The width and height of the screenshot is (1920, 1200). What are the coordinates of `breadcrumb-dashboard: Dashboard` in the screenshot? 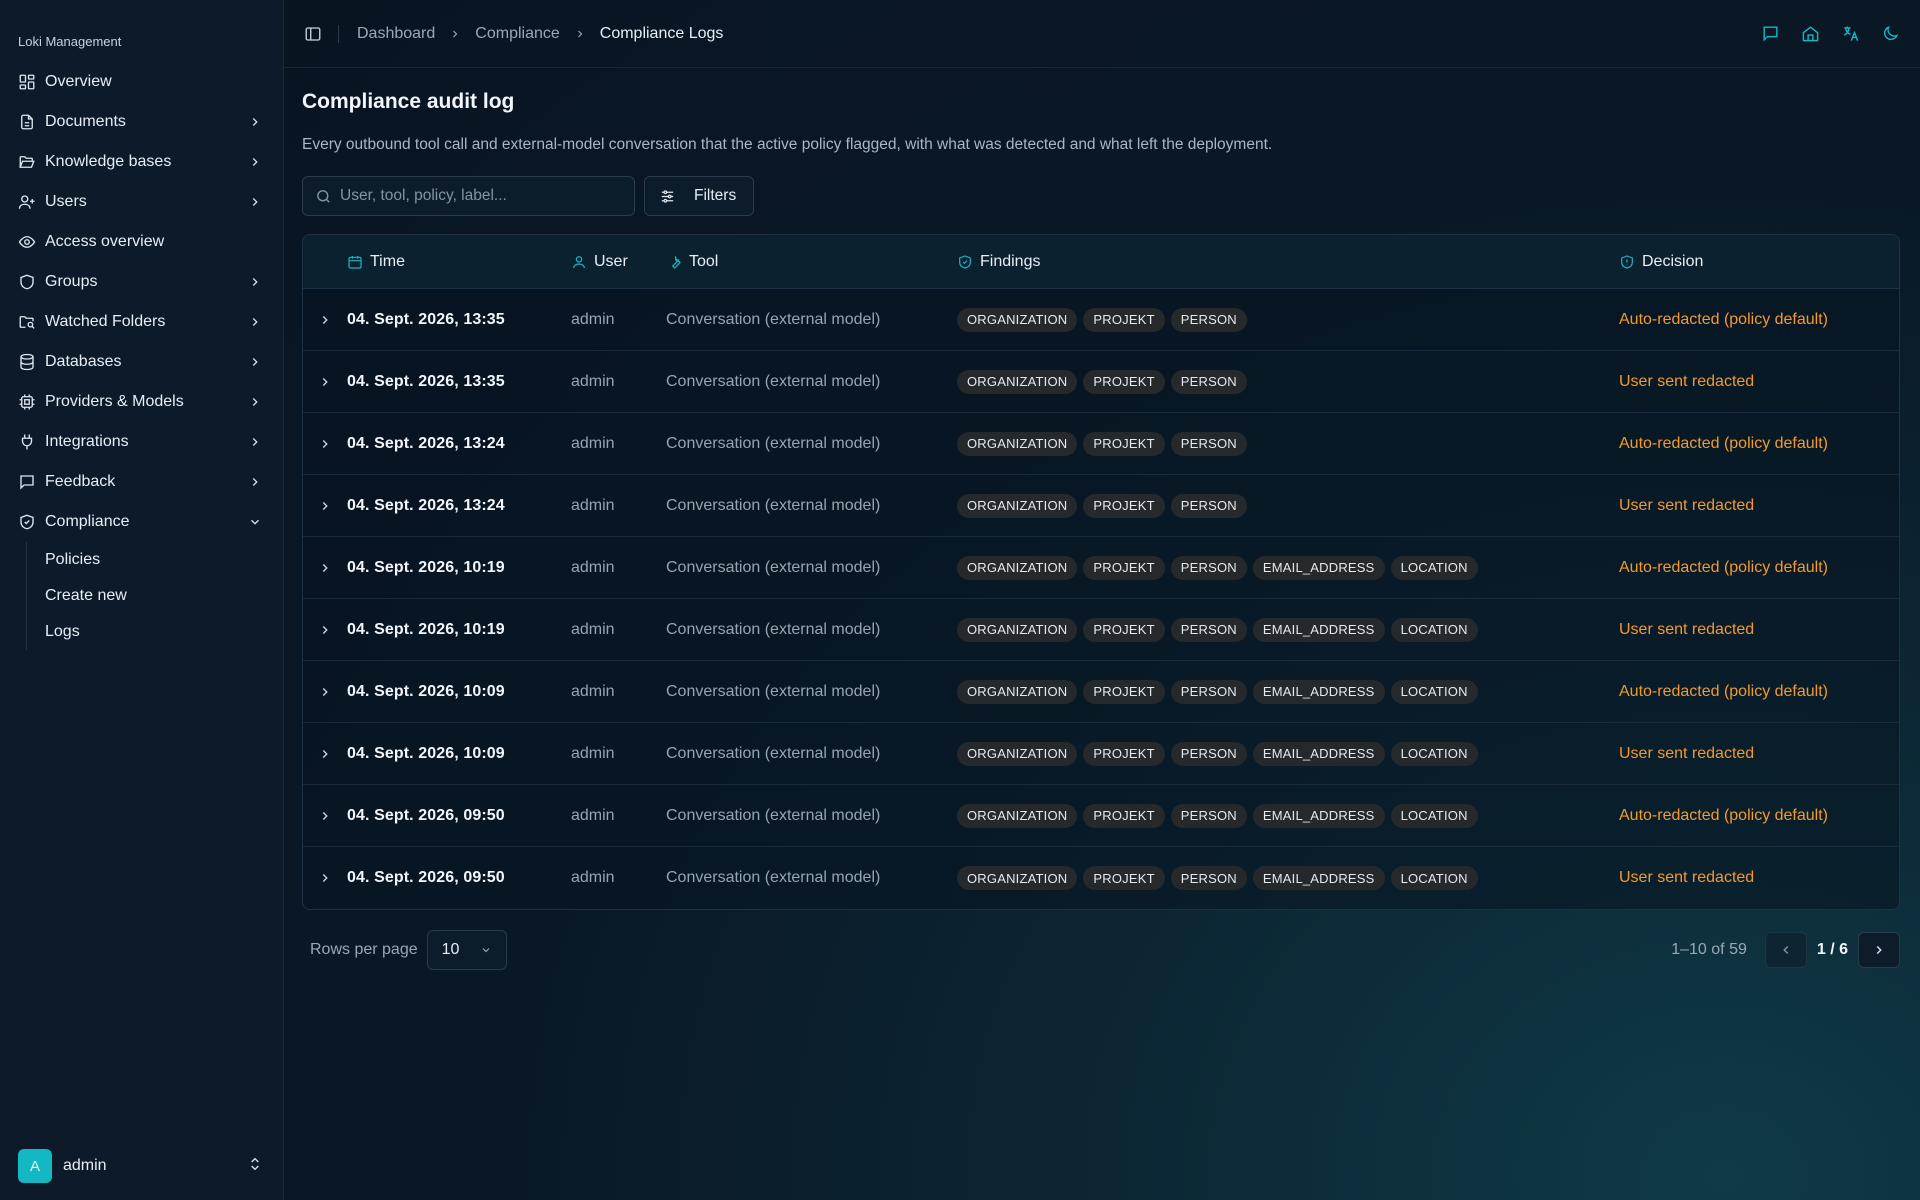 It's located at (396, 34).